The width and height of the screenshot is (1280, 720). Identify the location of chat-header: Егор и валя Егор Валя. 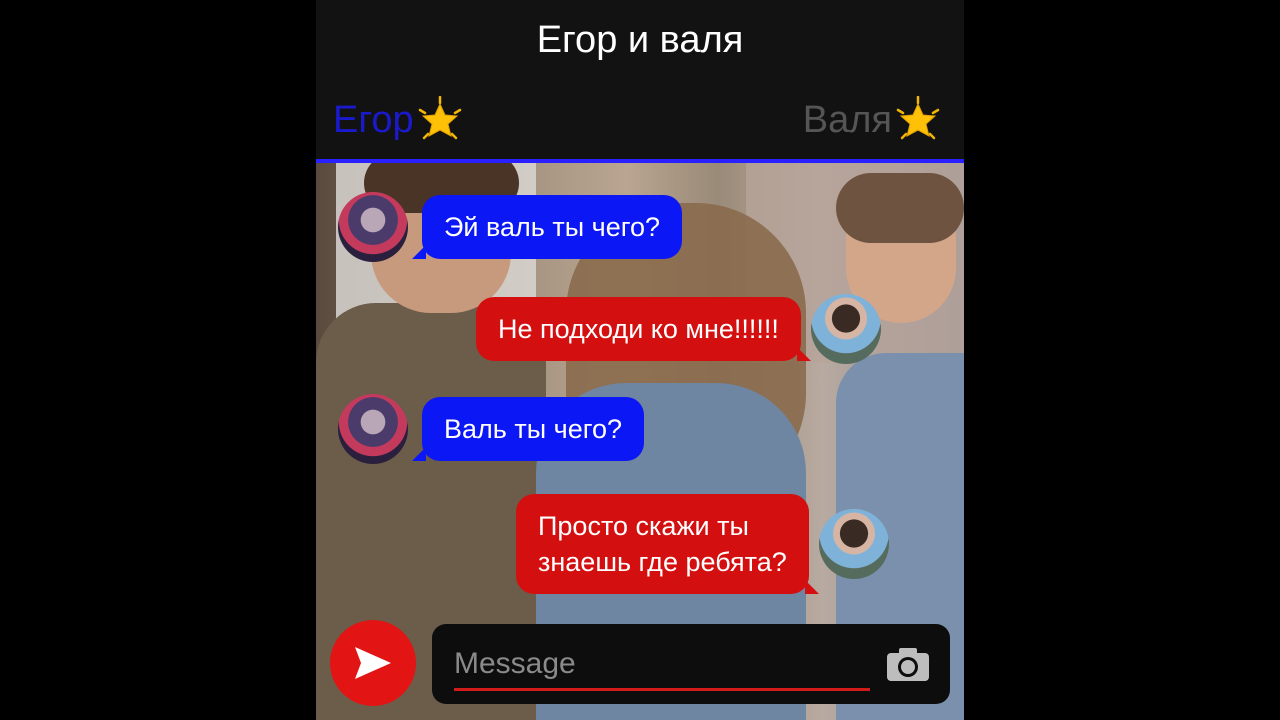
(640, 80).